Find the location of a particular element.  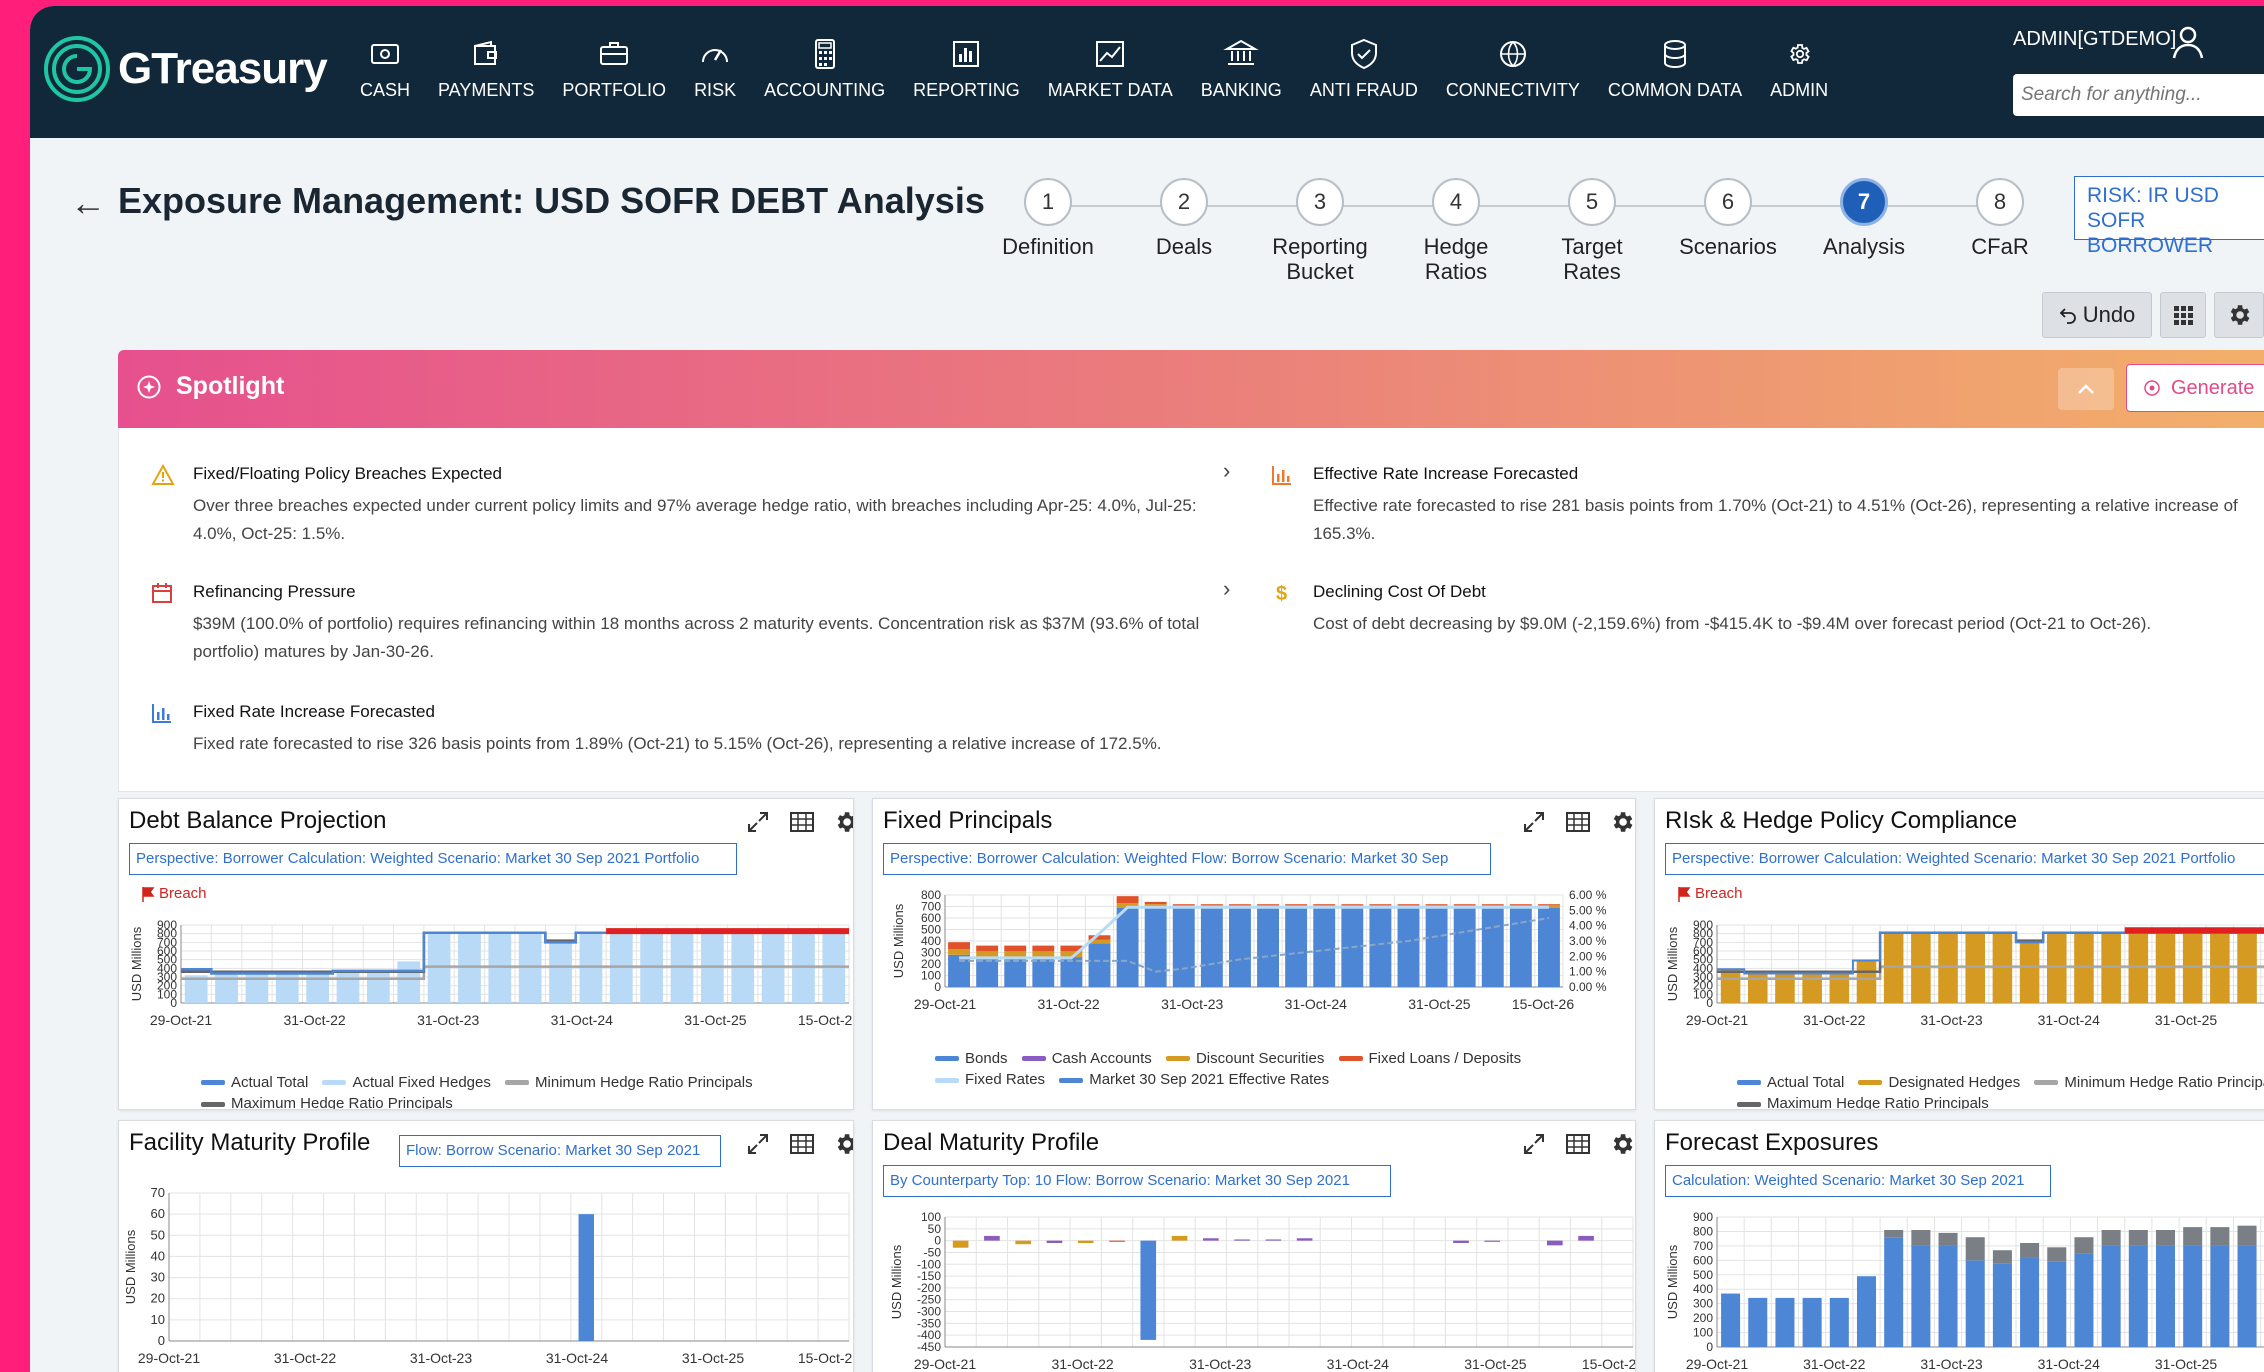

nav-payments: PAYMENTS is located at coordinates (486, 68).